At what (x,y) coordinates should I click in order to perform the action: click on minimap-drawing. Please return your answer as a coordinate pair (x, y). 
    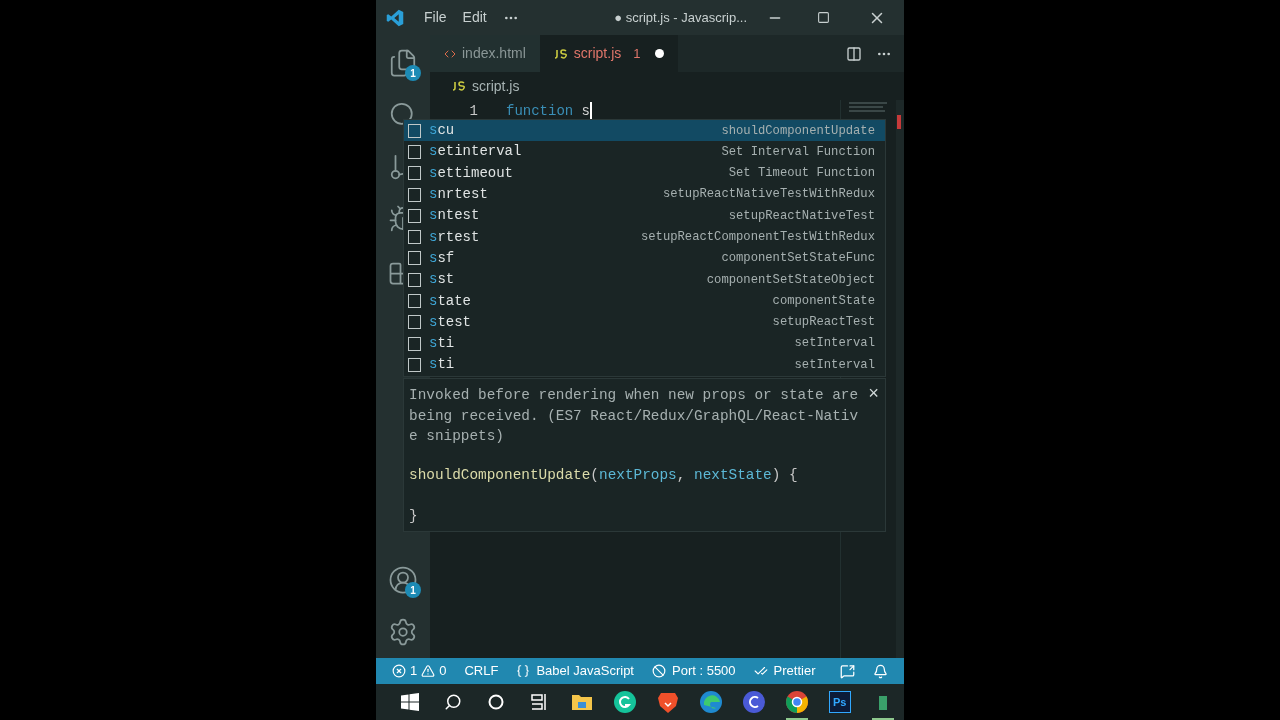
    Looking at the image, I should click on (868, 107).